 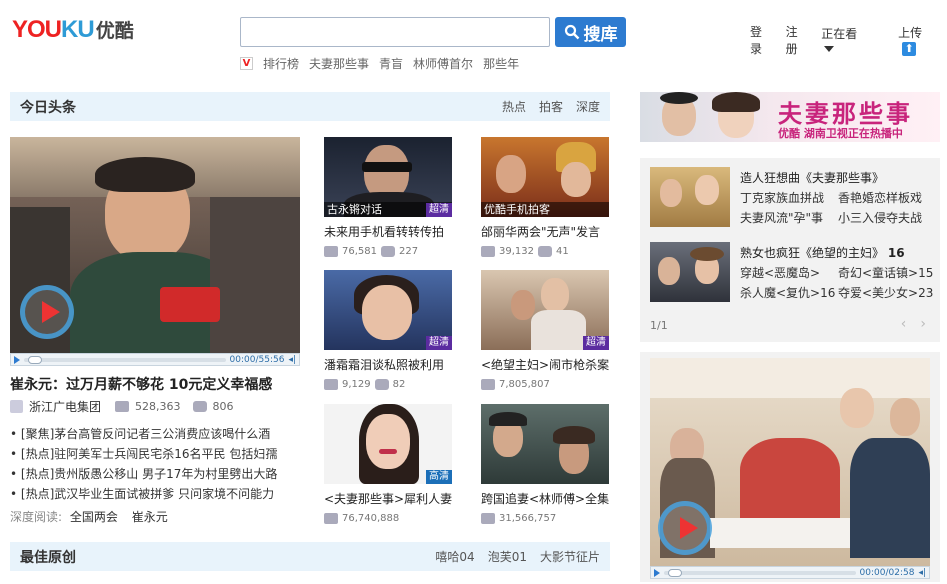 I want to click on headline-item: • [聚焦]茅台高管反问记者三公消费应该喝什么酒, so click(x=143, y=434).